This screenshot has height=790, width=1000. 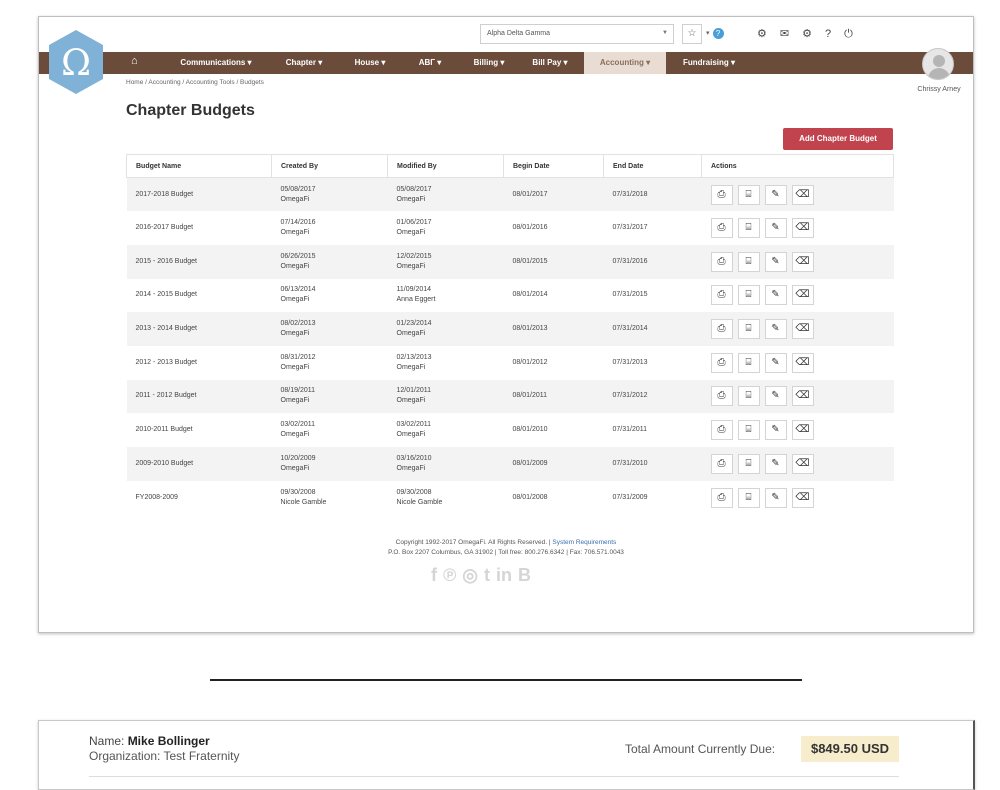 What do you see at coordinates (330, 296) in the screenshot?
I see `created-by-cell: 06/13/2014 OmegaFi` at bounding box center [330, 296].